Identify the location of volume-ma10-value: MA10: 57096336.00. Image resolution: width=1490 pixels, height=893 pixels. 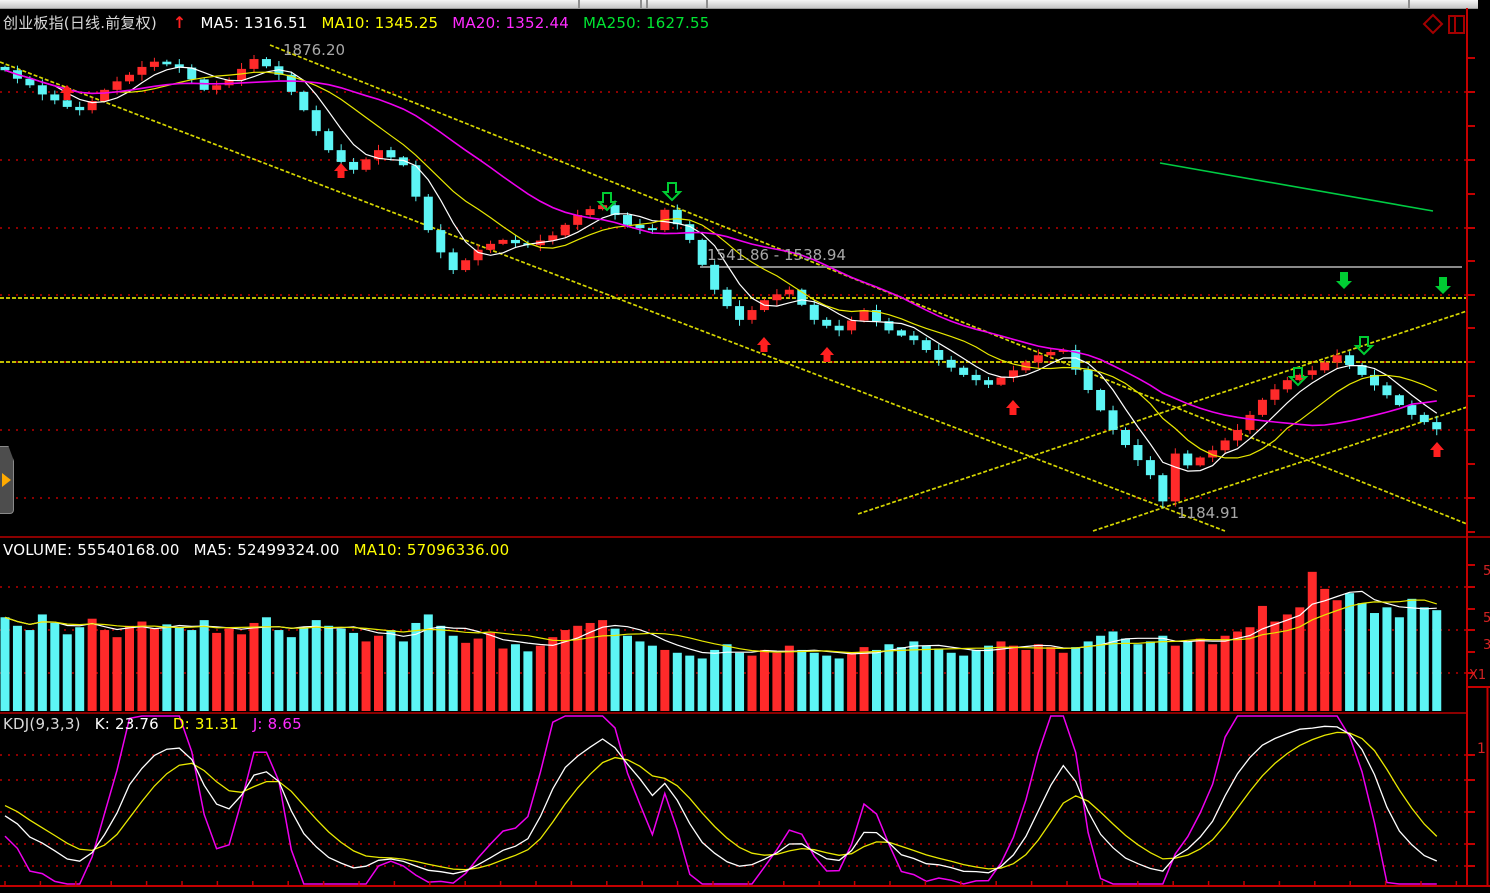
(431, 550).